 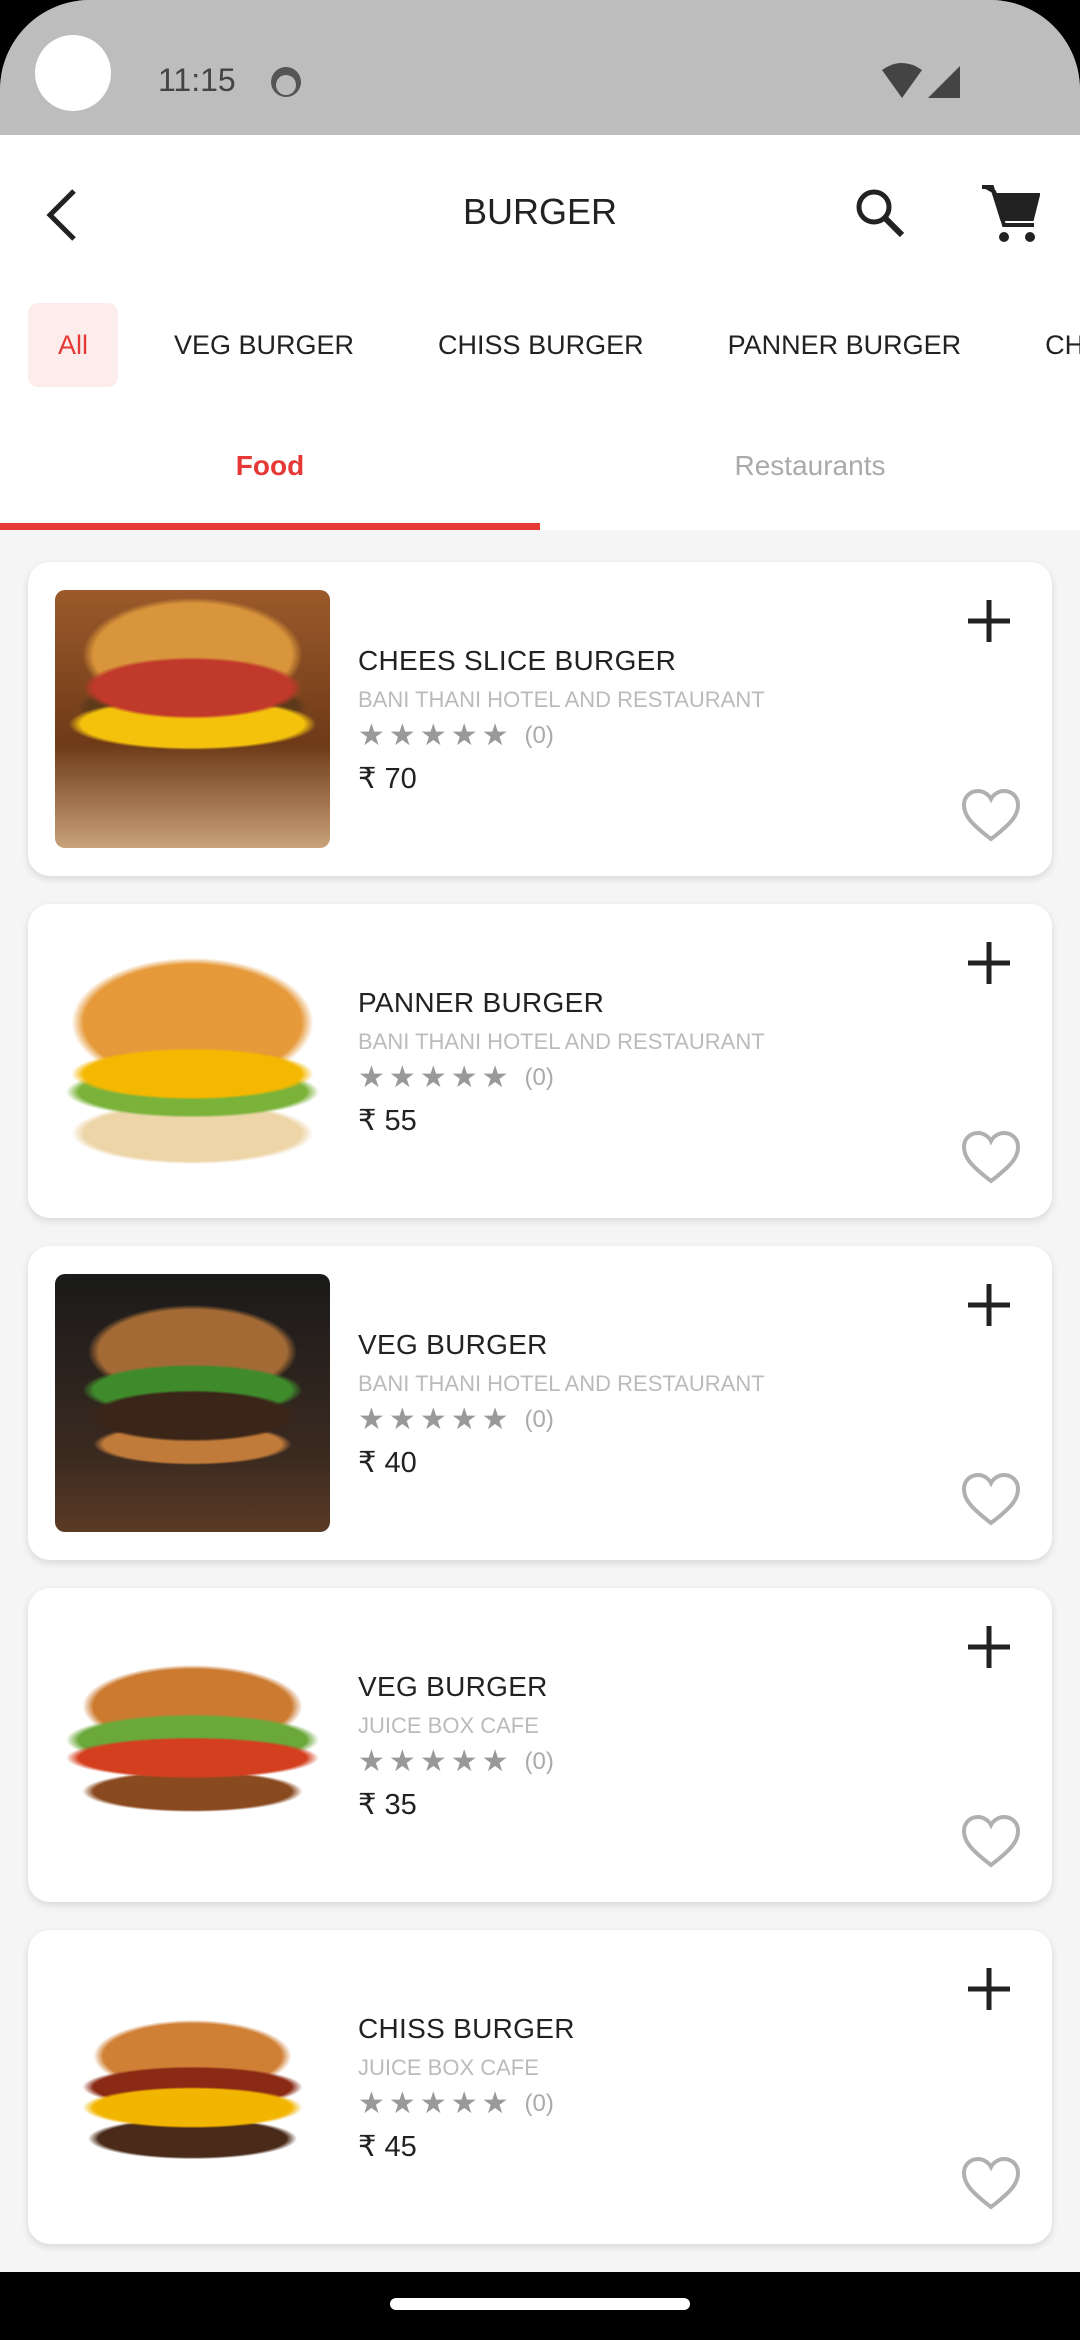 I want to click on chip-chiss-burger: CHISS BURGER, so click(x=541, y=345).